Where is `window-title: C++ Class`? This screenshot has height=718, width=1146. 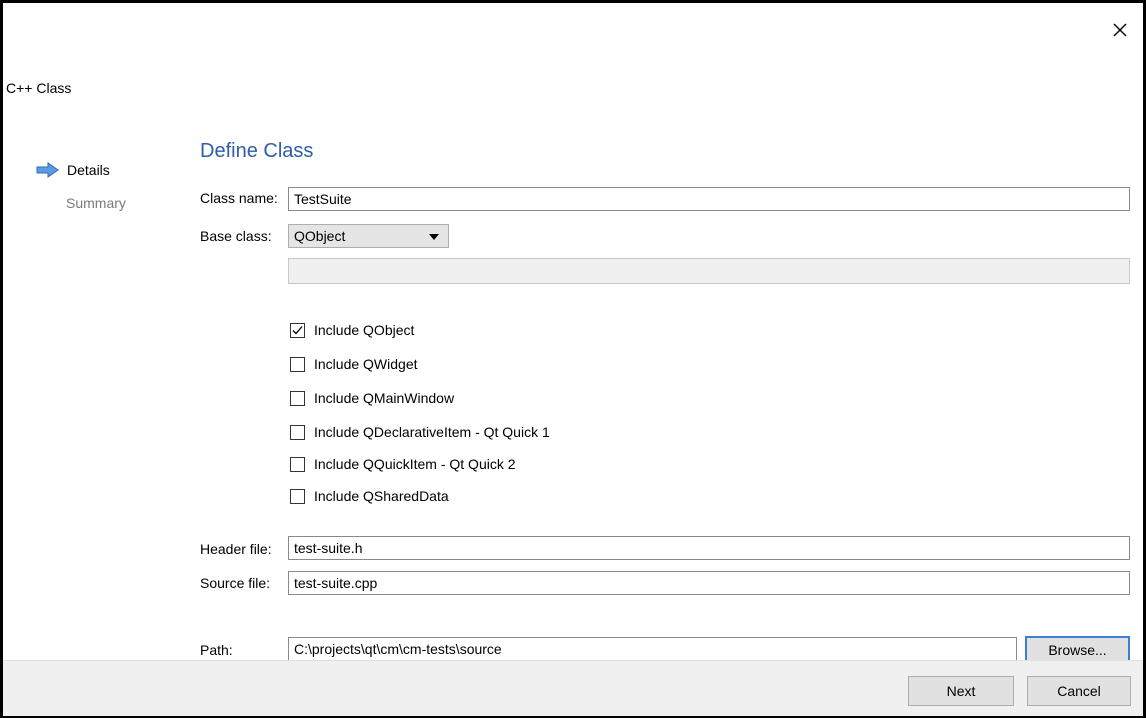 window-title: C++ Class is located at coordinates (39, 88).